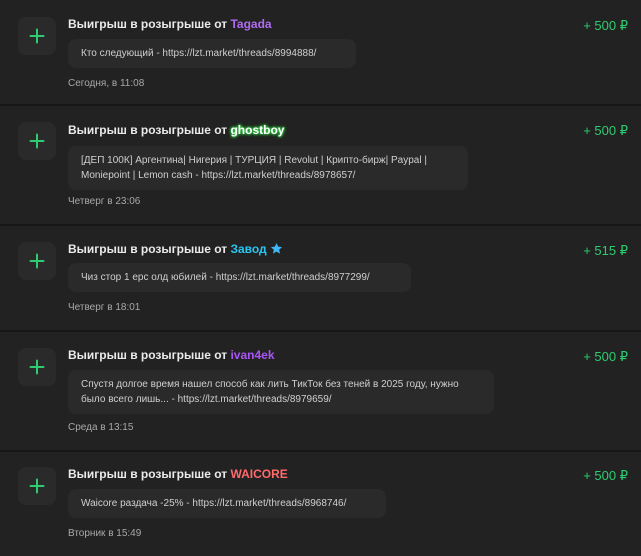  What do you see at coordinates (104, 307) in the screenshot?
I see `timestamp: Четверг в 18:01` at bounding box center [104, 307].